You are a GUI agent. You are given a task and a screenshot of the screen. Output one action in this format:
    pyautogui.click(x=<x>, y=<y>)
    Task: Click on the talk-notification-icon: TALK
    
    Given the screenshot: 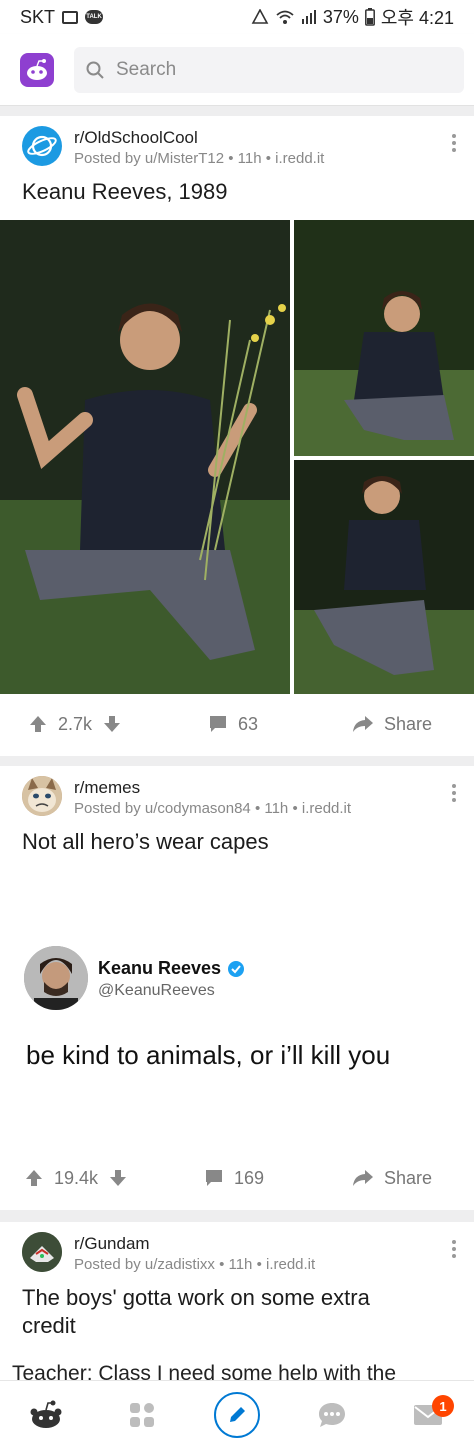 What is the action you would take?
    pyautogui.click(x=94, y=17)
    